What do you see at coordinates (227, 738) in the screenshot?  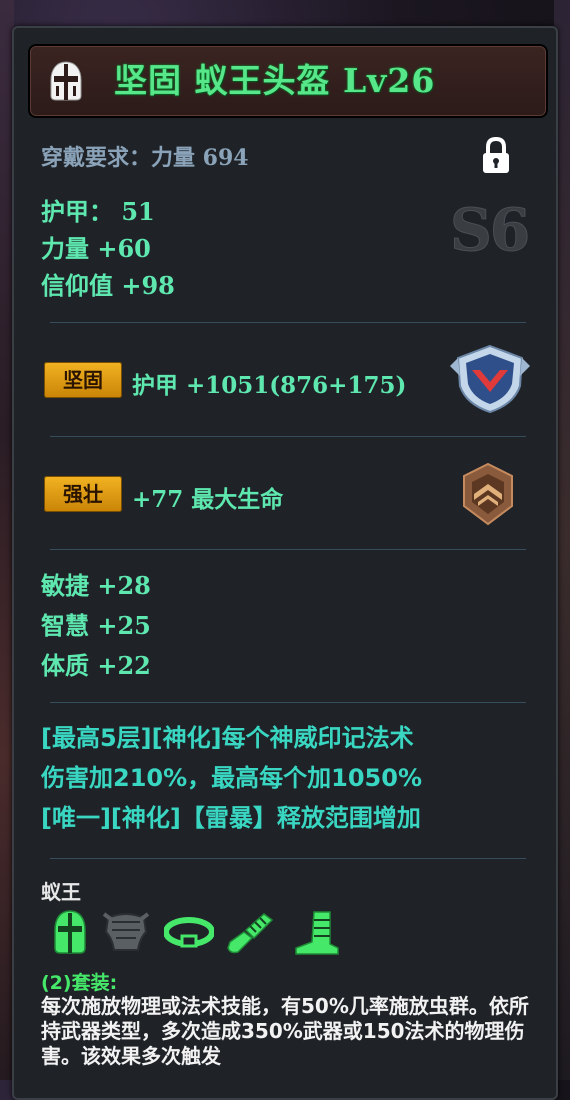 I see `special-line: [最高5层][神化]每个神威印记法术` at bounding box center [227, 738].